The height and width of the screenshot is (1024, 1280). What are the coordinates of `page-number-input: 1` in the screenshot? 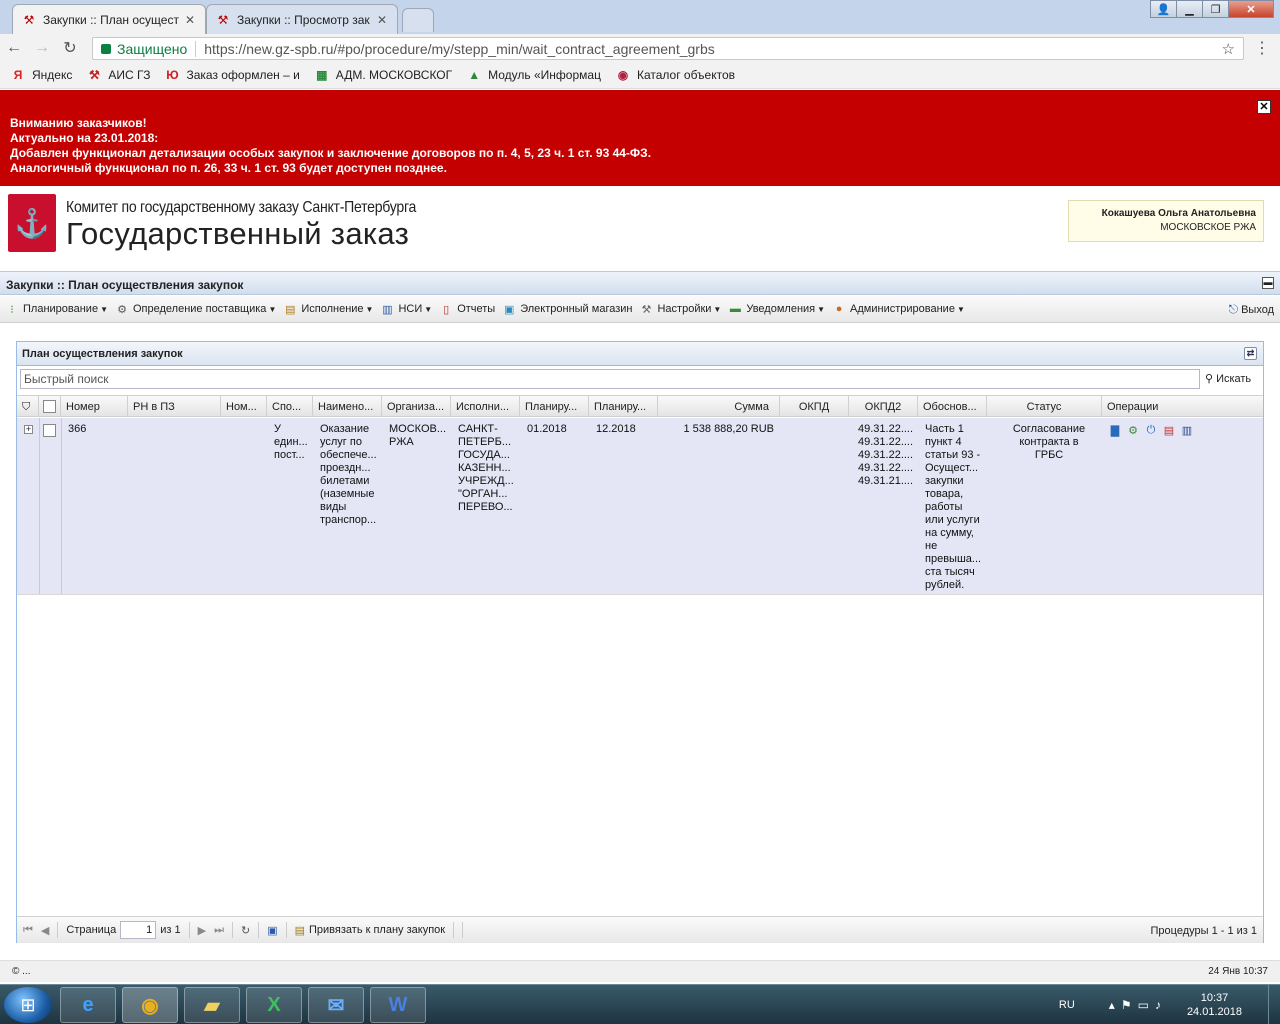 It's located at (138, 930).